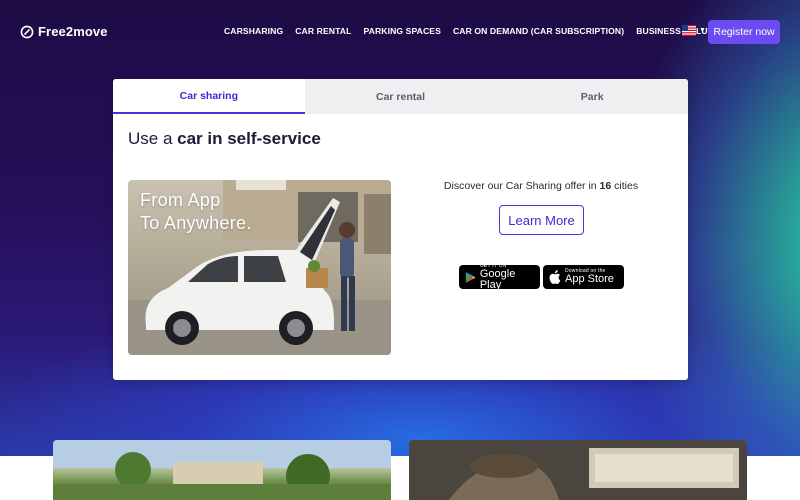 Image resolution: width=800 pixels, height=500 pixels. Describe the element at coordinates (625, 186) in the screenshot. I see `offer-suffix: cities` at that location.